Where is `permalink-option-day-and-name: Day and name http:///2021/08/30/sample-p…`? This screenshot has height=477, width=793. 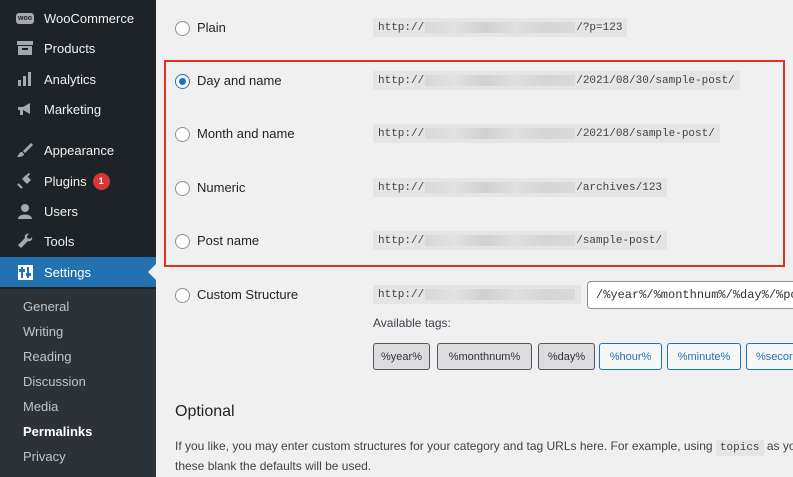 permalink-option-day-and-name: Day and name http:///2021/08/30/sample-p… is located at coordinates (474, 81).